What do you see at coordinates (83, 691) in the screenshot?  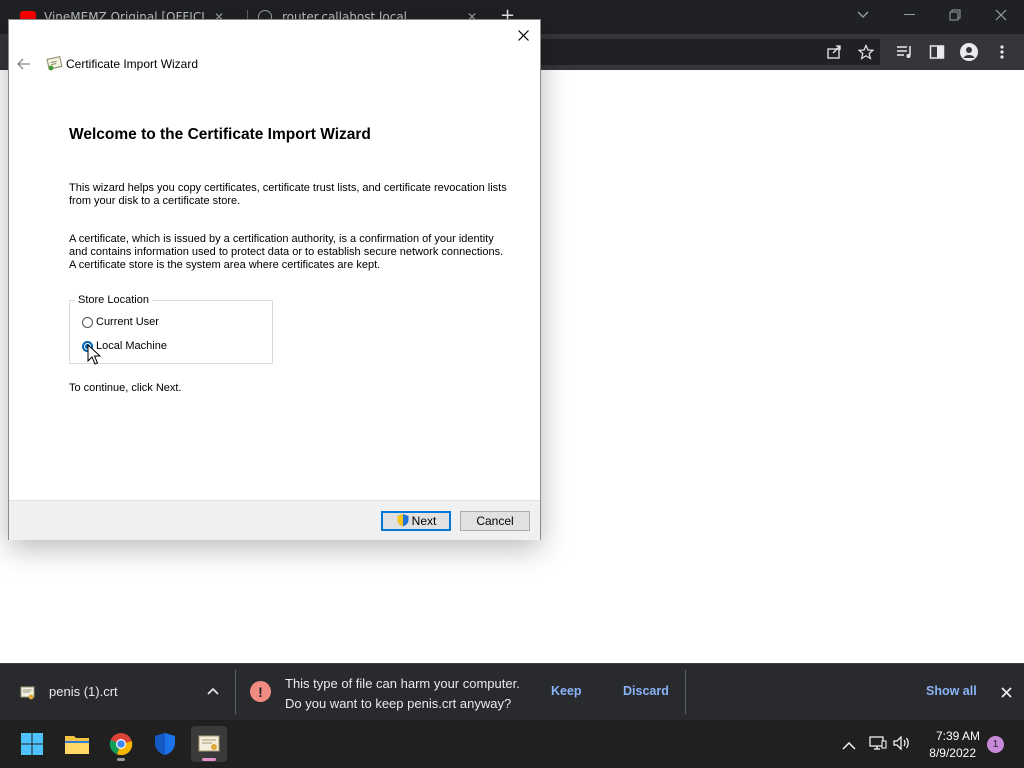 I see `download-filename: penis (1).crt` at bounding box center [83, 691].